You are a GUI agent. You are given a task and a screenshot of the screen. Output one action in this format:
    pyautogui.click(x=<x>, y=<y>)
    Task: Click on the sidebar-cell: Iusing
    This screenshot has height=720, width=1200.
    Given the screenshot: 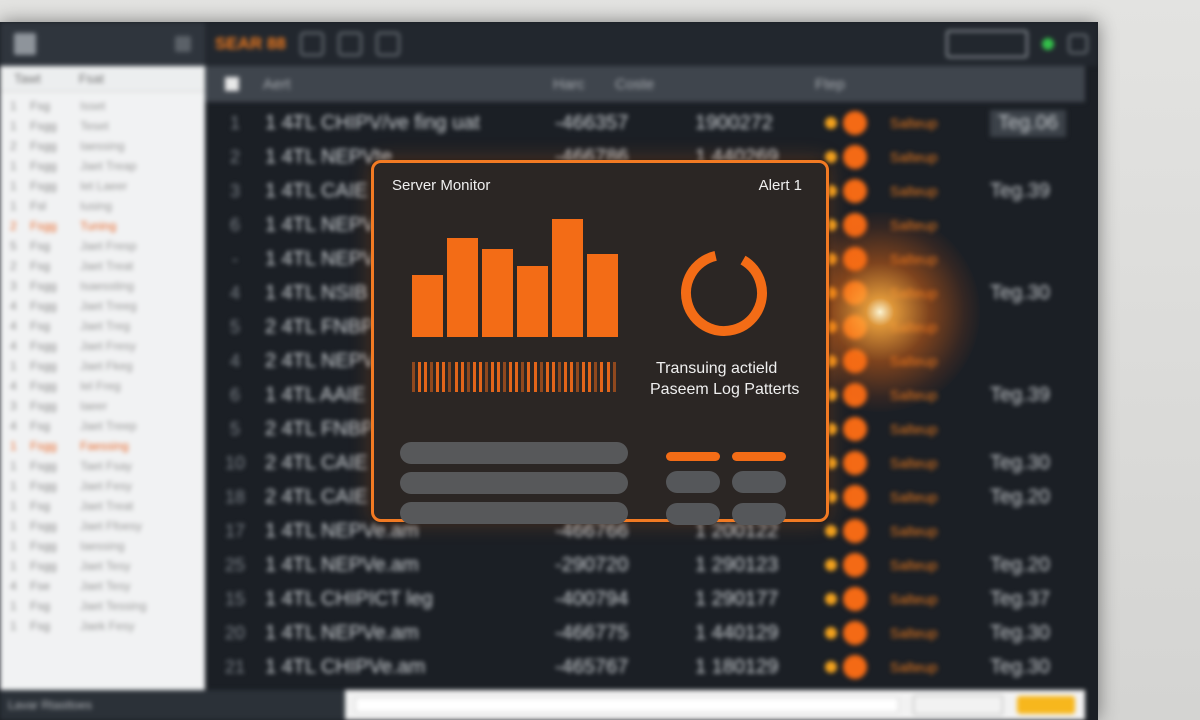 What is the action you would take?
    pyautogui.click(x=96, y=206)
    